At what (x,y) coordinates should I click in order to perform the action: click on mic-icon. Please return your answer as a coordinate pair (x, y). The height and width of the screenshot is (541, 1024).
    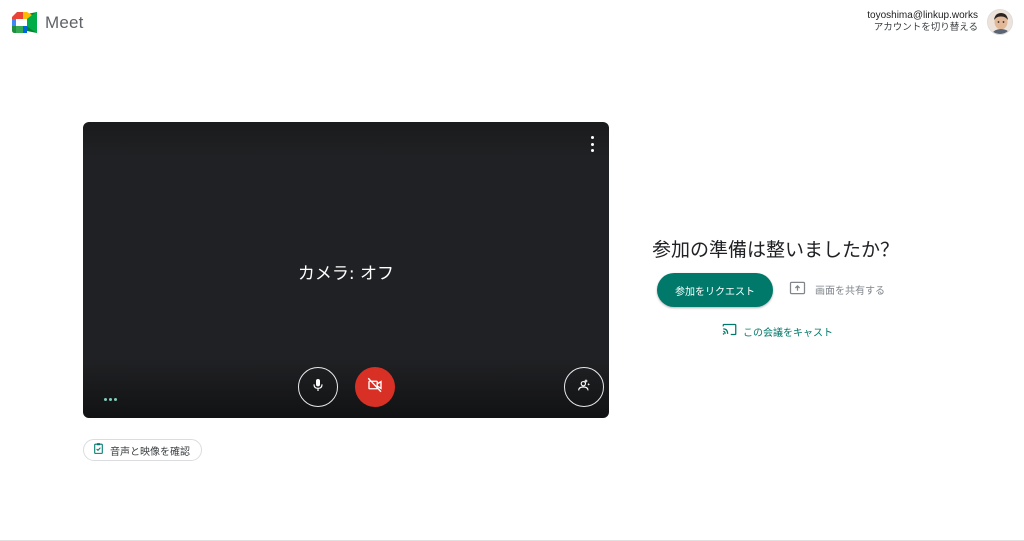
    Looking at the image, I should click on (318, 387).